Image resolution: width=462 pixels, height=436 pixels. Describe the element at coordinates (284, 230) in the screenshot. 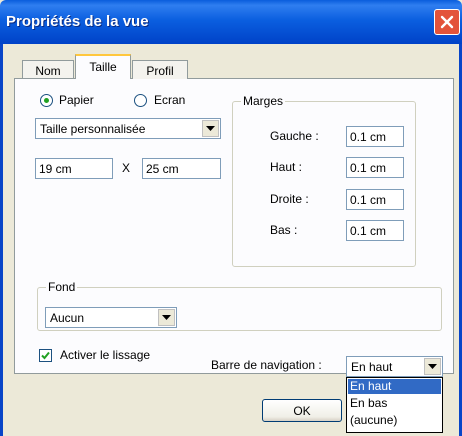

I see `margin-bas-label: Bas :` at that location.